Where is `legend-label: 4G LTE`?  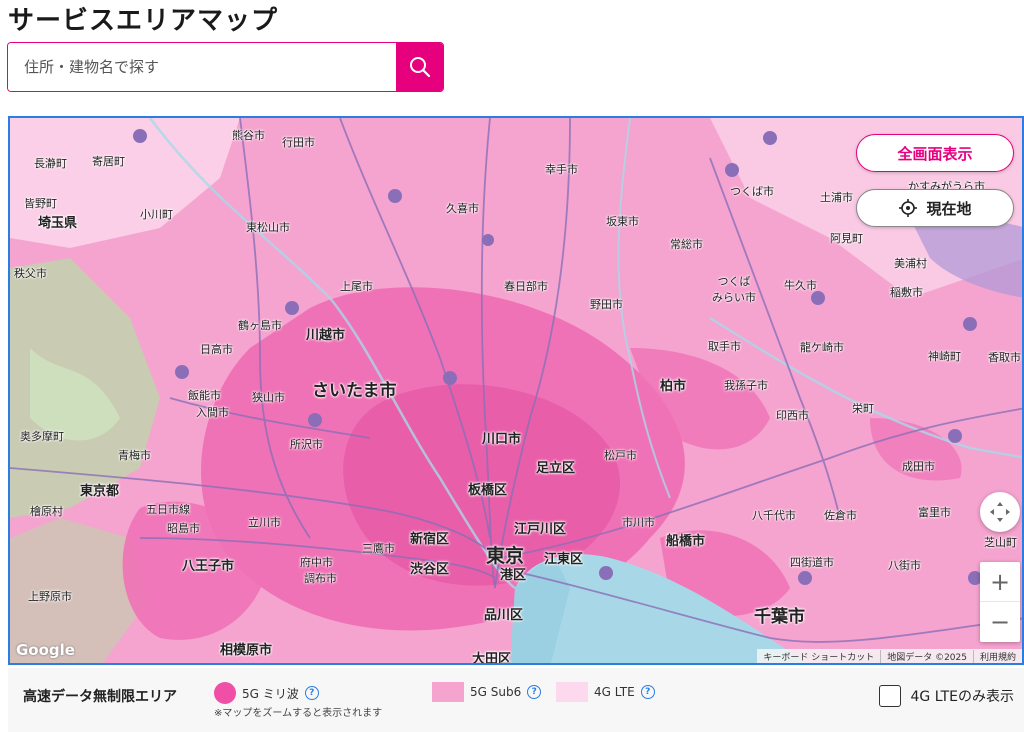 legend-label: 4G LTE is located at coordinates (614, 692).